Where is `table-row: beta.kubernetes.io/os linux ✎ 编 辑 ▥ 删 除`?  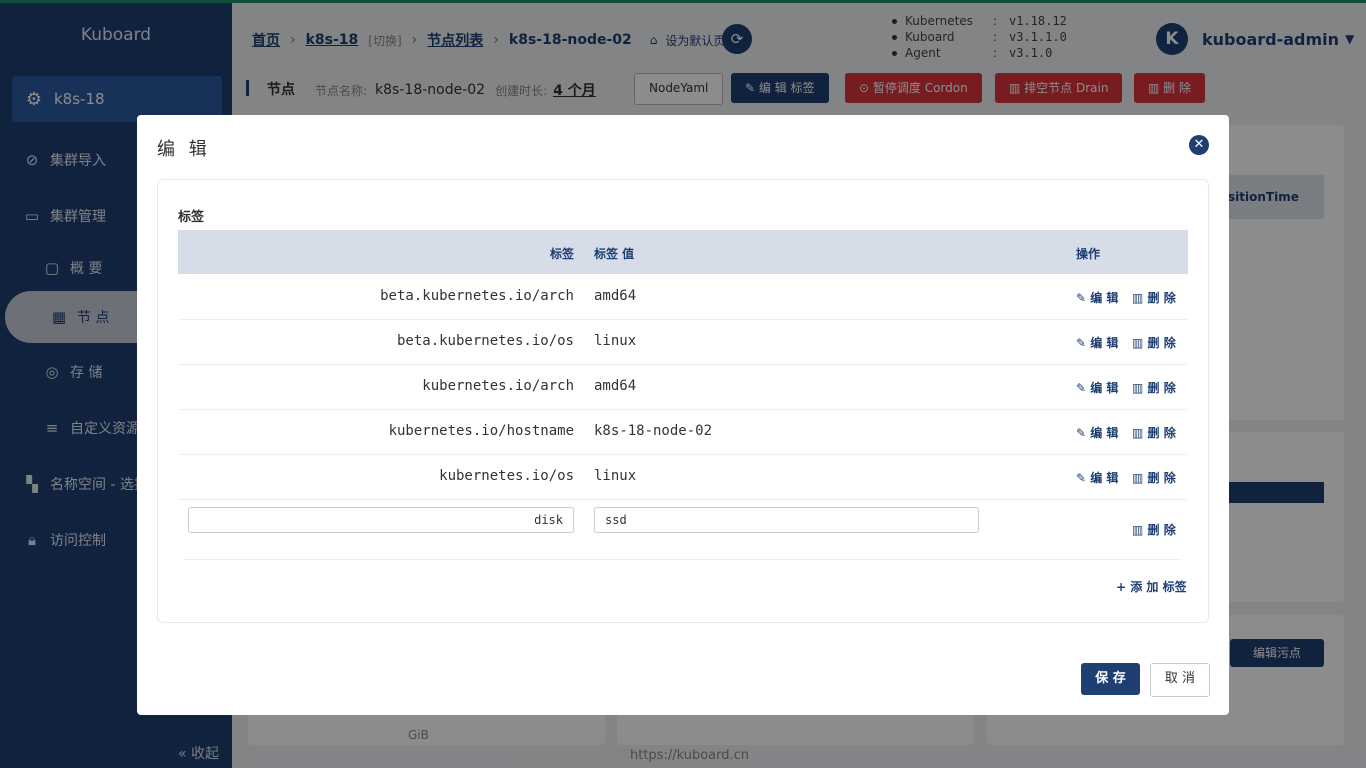 table-row: beta.kubernetes.io/os linux ✎ 编 辑 ▥ 删 除 is located at coordinates (683, 342).